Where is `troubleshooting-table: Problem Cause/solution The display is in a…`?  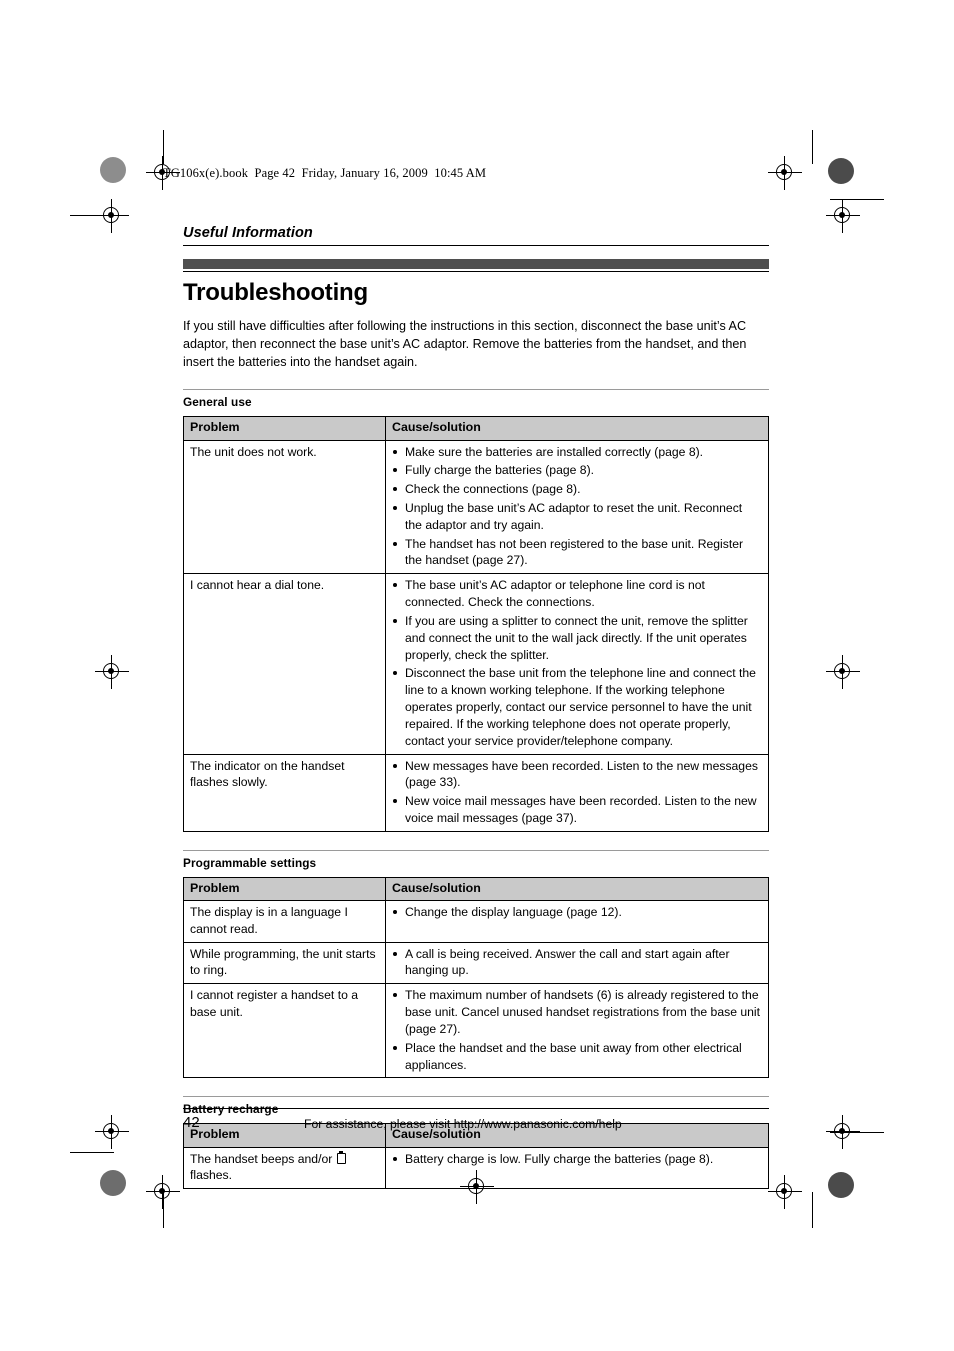 troubleshooting-table: Problem Cause/solution The display is in a… is located at coordinates (476, 977).